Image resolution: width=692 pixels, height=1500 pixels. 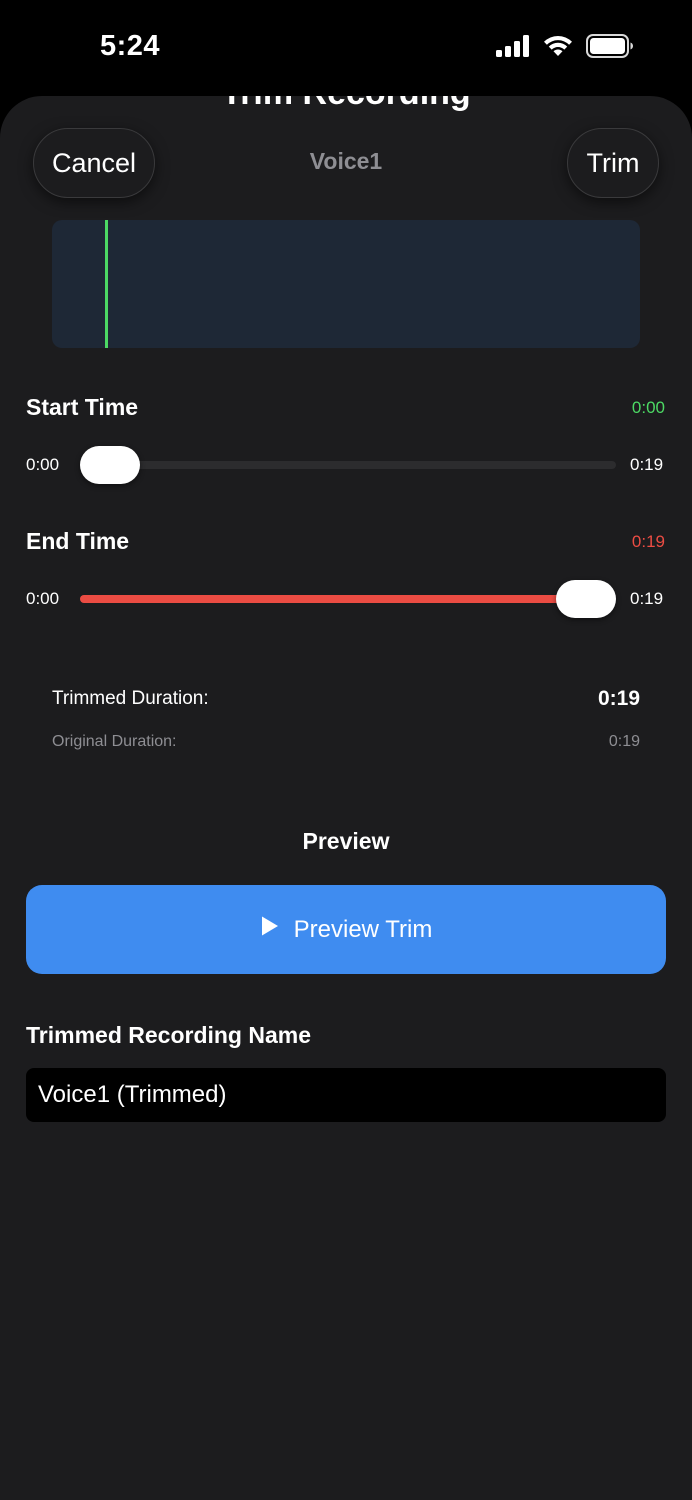 I want to click on wifi-icon, so click(x=558, y=48).